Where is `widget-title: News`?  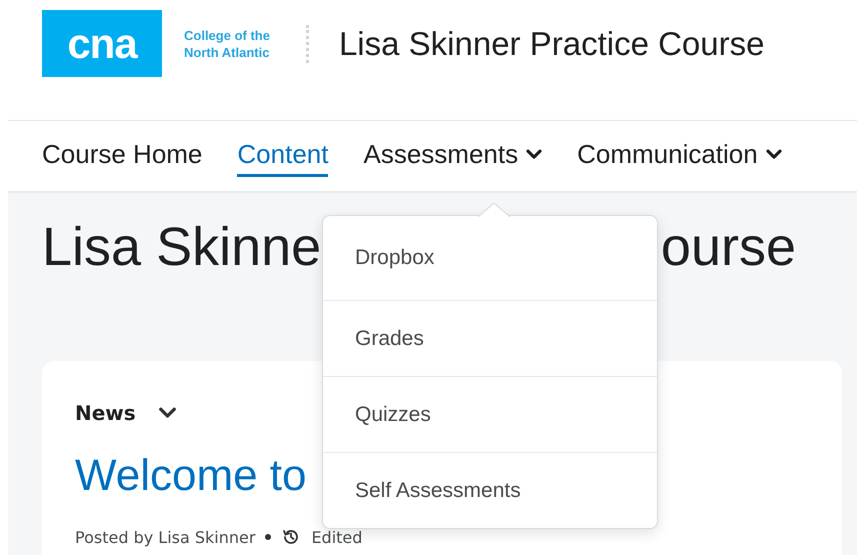
widget-title: News is located at coordinates (105, 413).